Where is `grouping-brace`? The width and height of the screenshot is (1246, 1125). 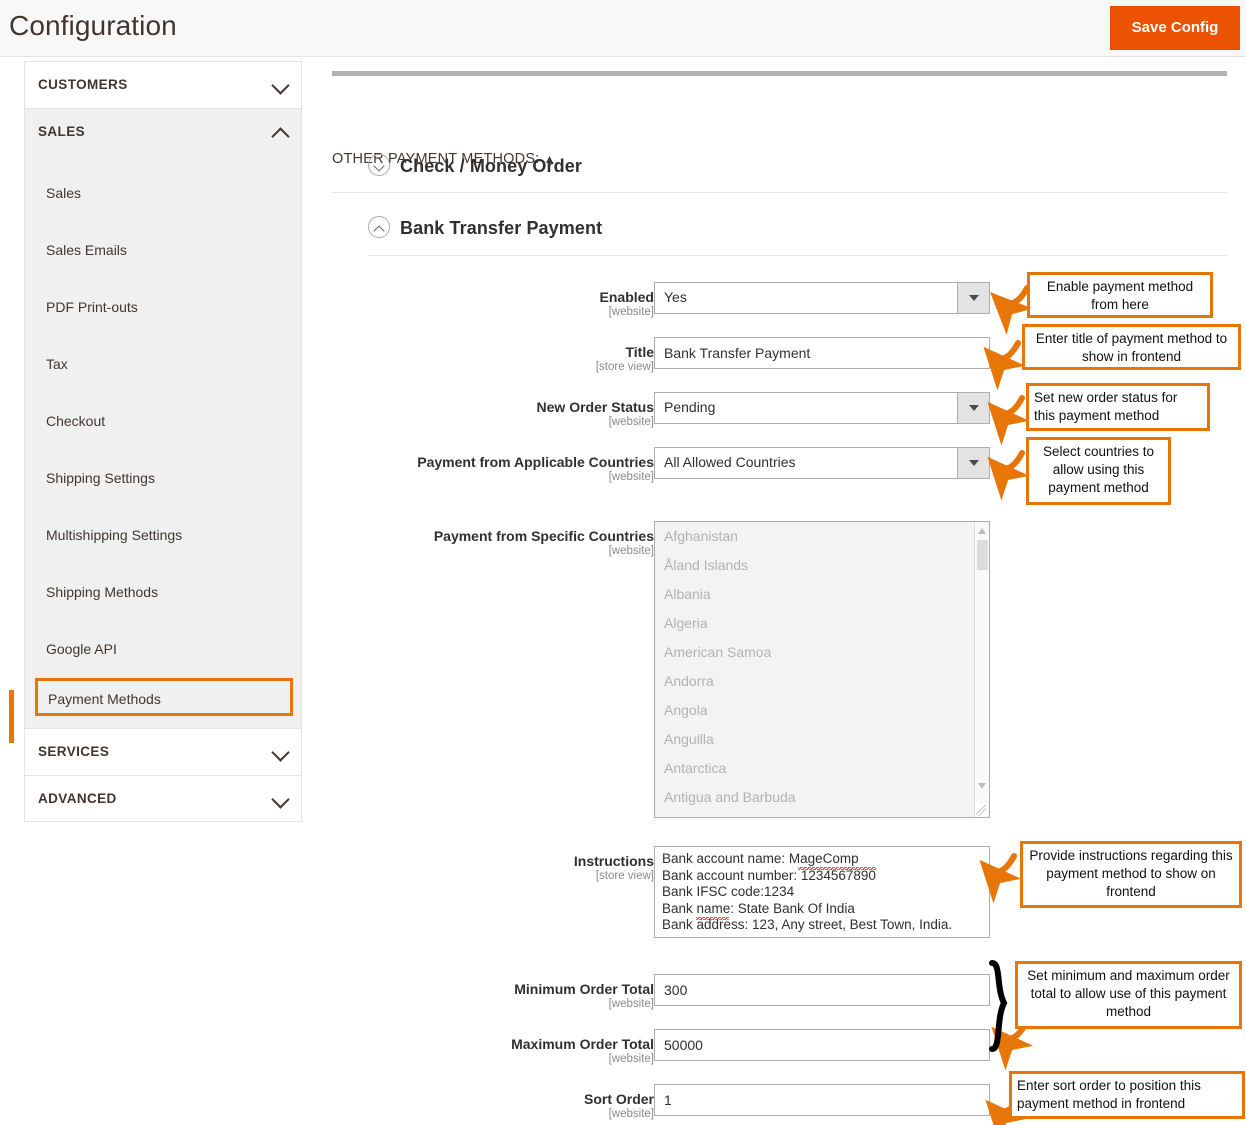 grouping-brace is located at coordinates (998, 1006).